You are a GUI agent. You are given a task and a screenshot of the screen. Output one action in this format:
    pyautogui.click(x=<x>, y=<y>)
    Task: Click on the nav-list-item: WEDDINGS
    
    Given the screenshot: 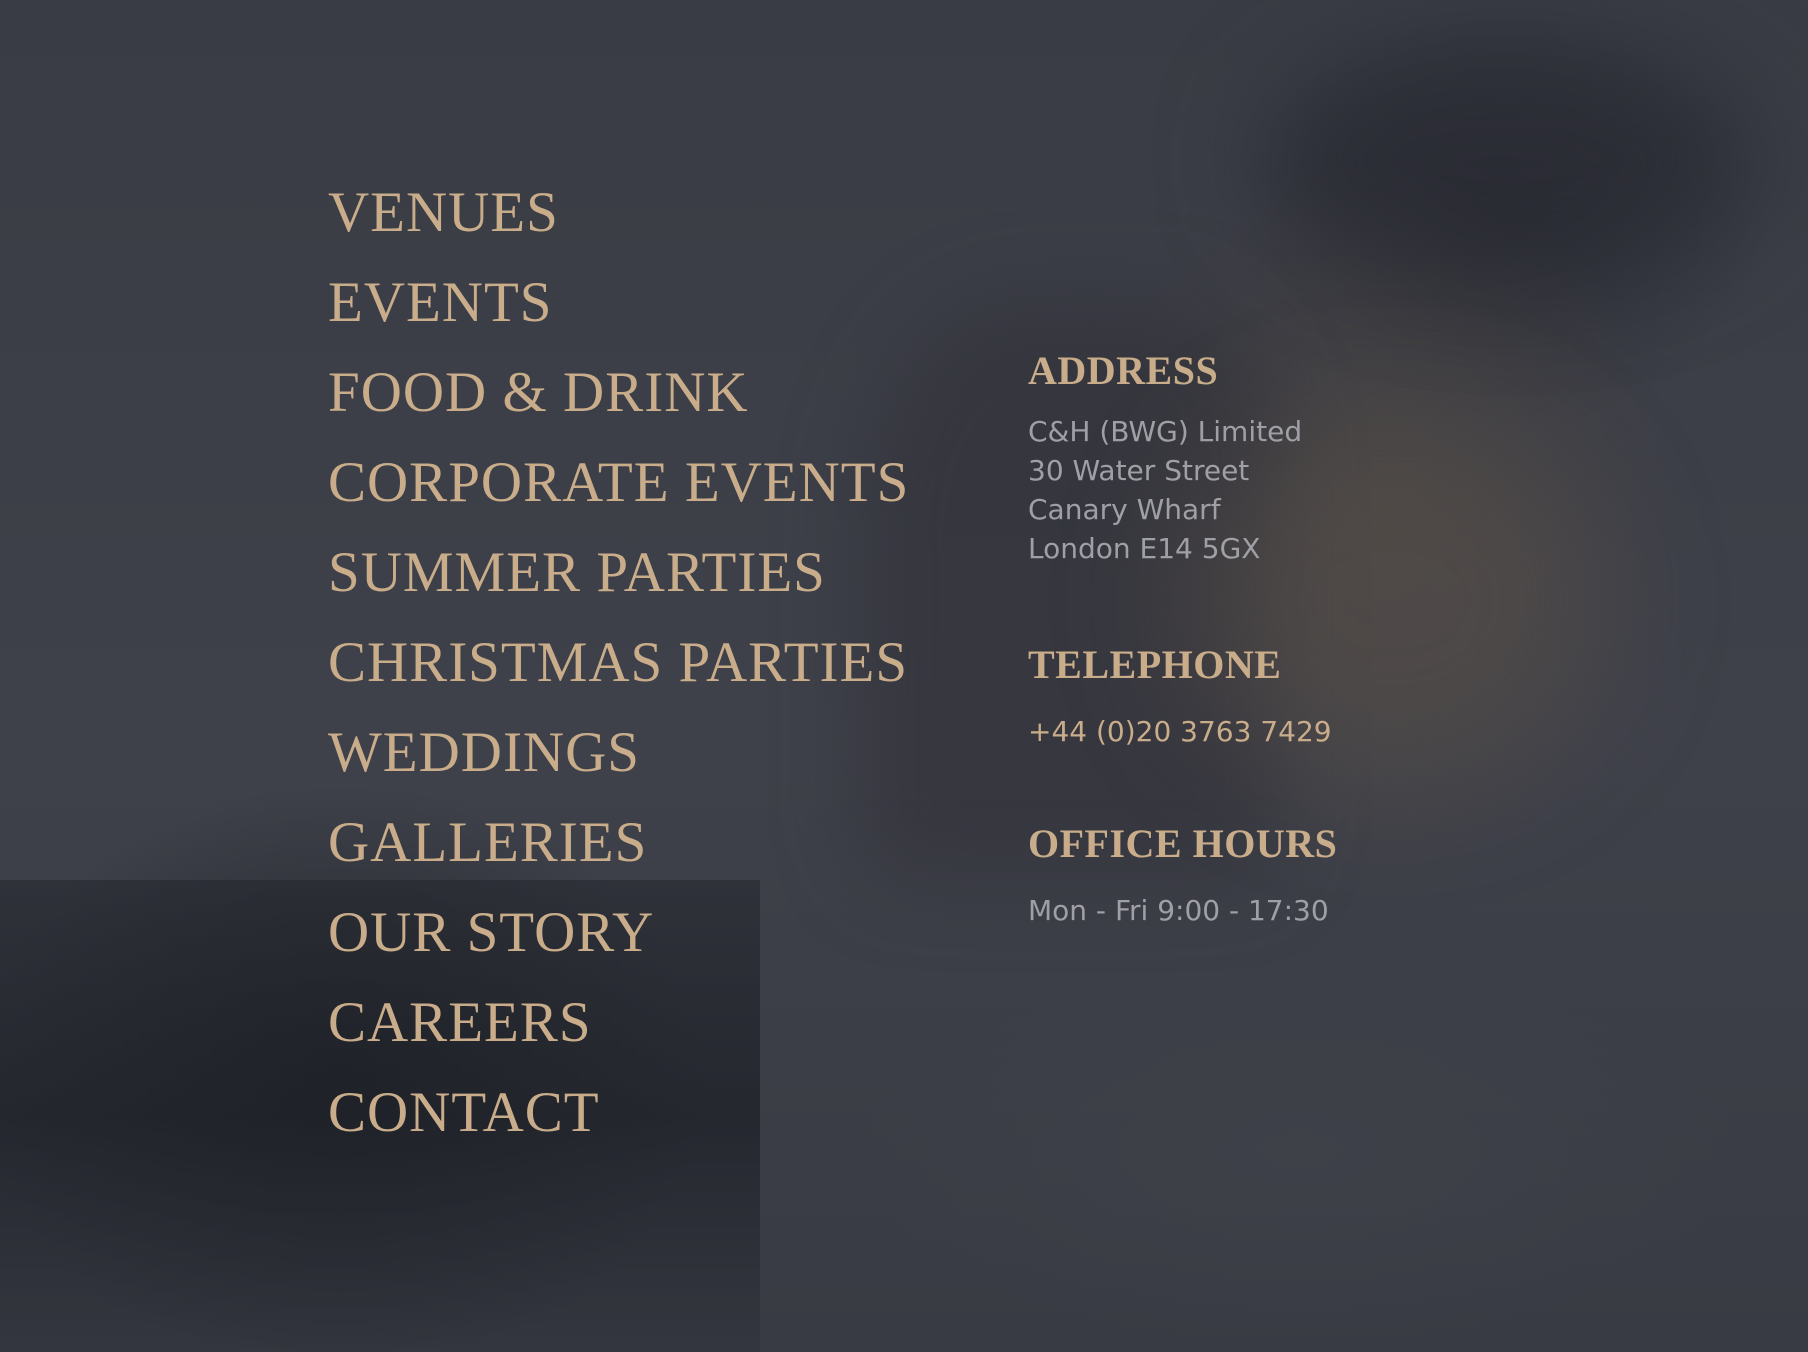 What is the action you would take?
    pyautogui.click(x=618, y=763)
    